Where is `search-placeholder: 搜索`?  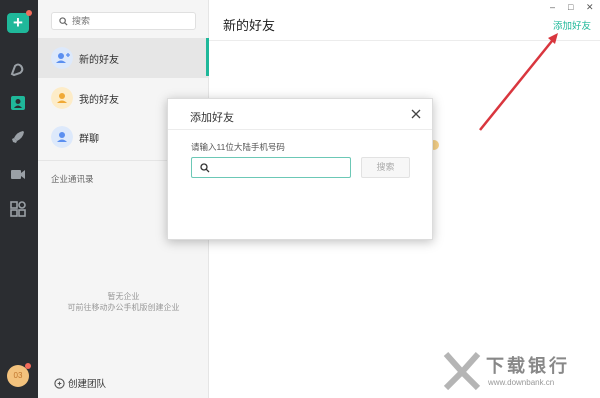 search-placeholder: 搜索 is located at coordinates (81, 21).